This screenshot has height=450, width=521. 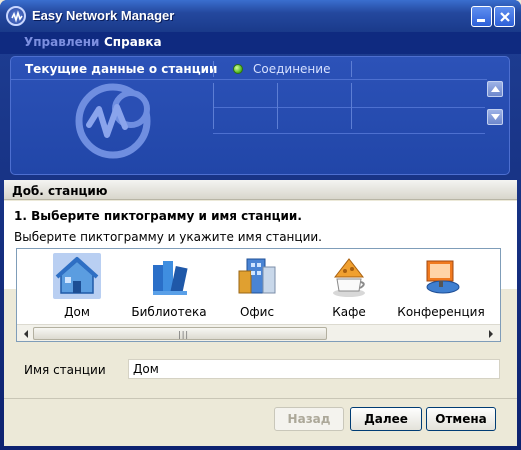 What do you see at coordinates (257, 312) in the screenshot?
I see `icon-label: Офис` at bounding box center [257, 312].